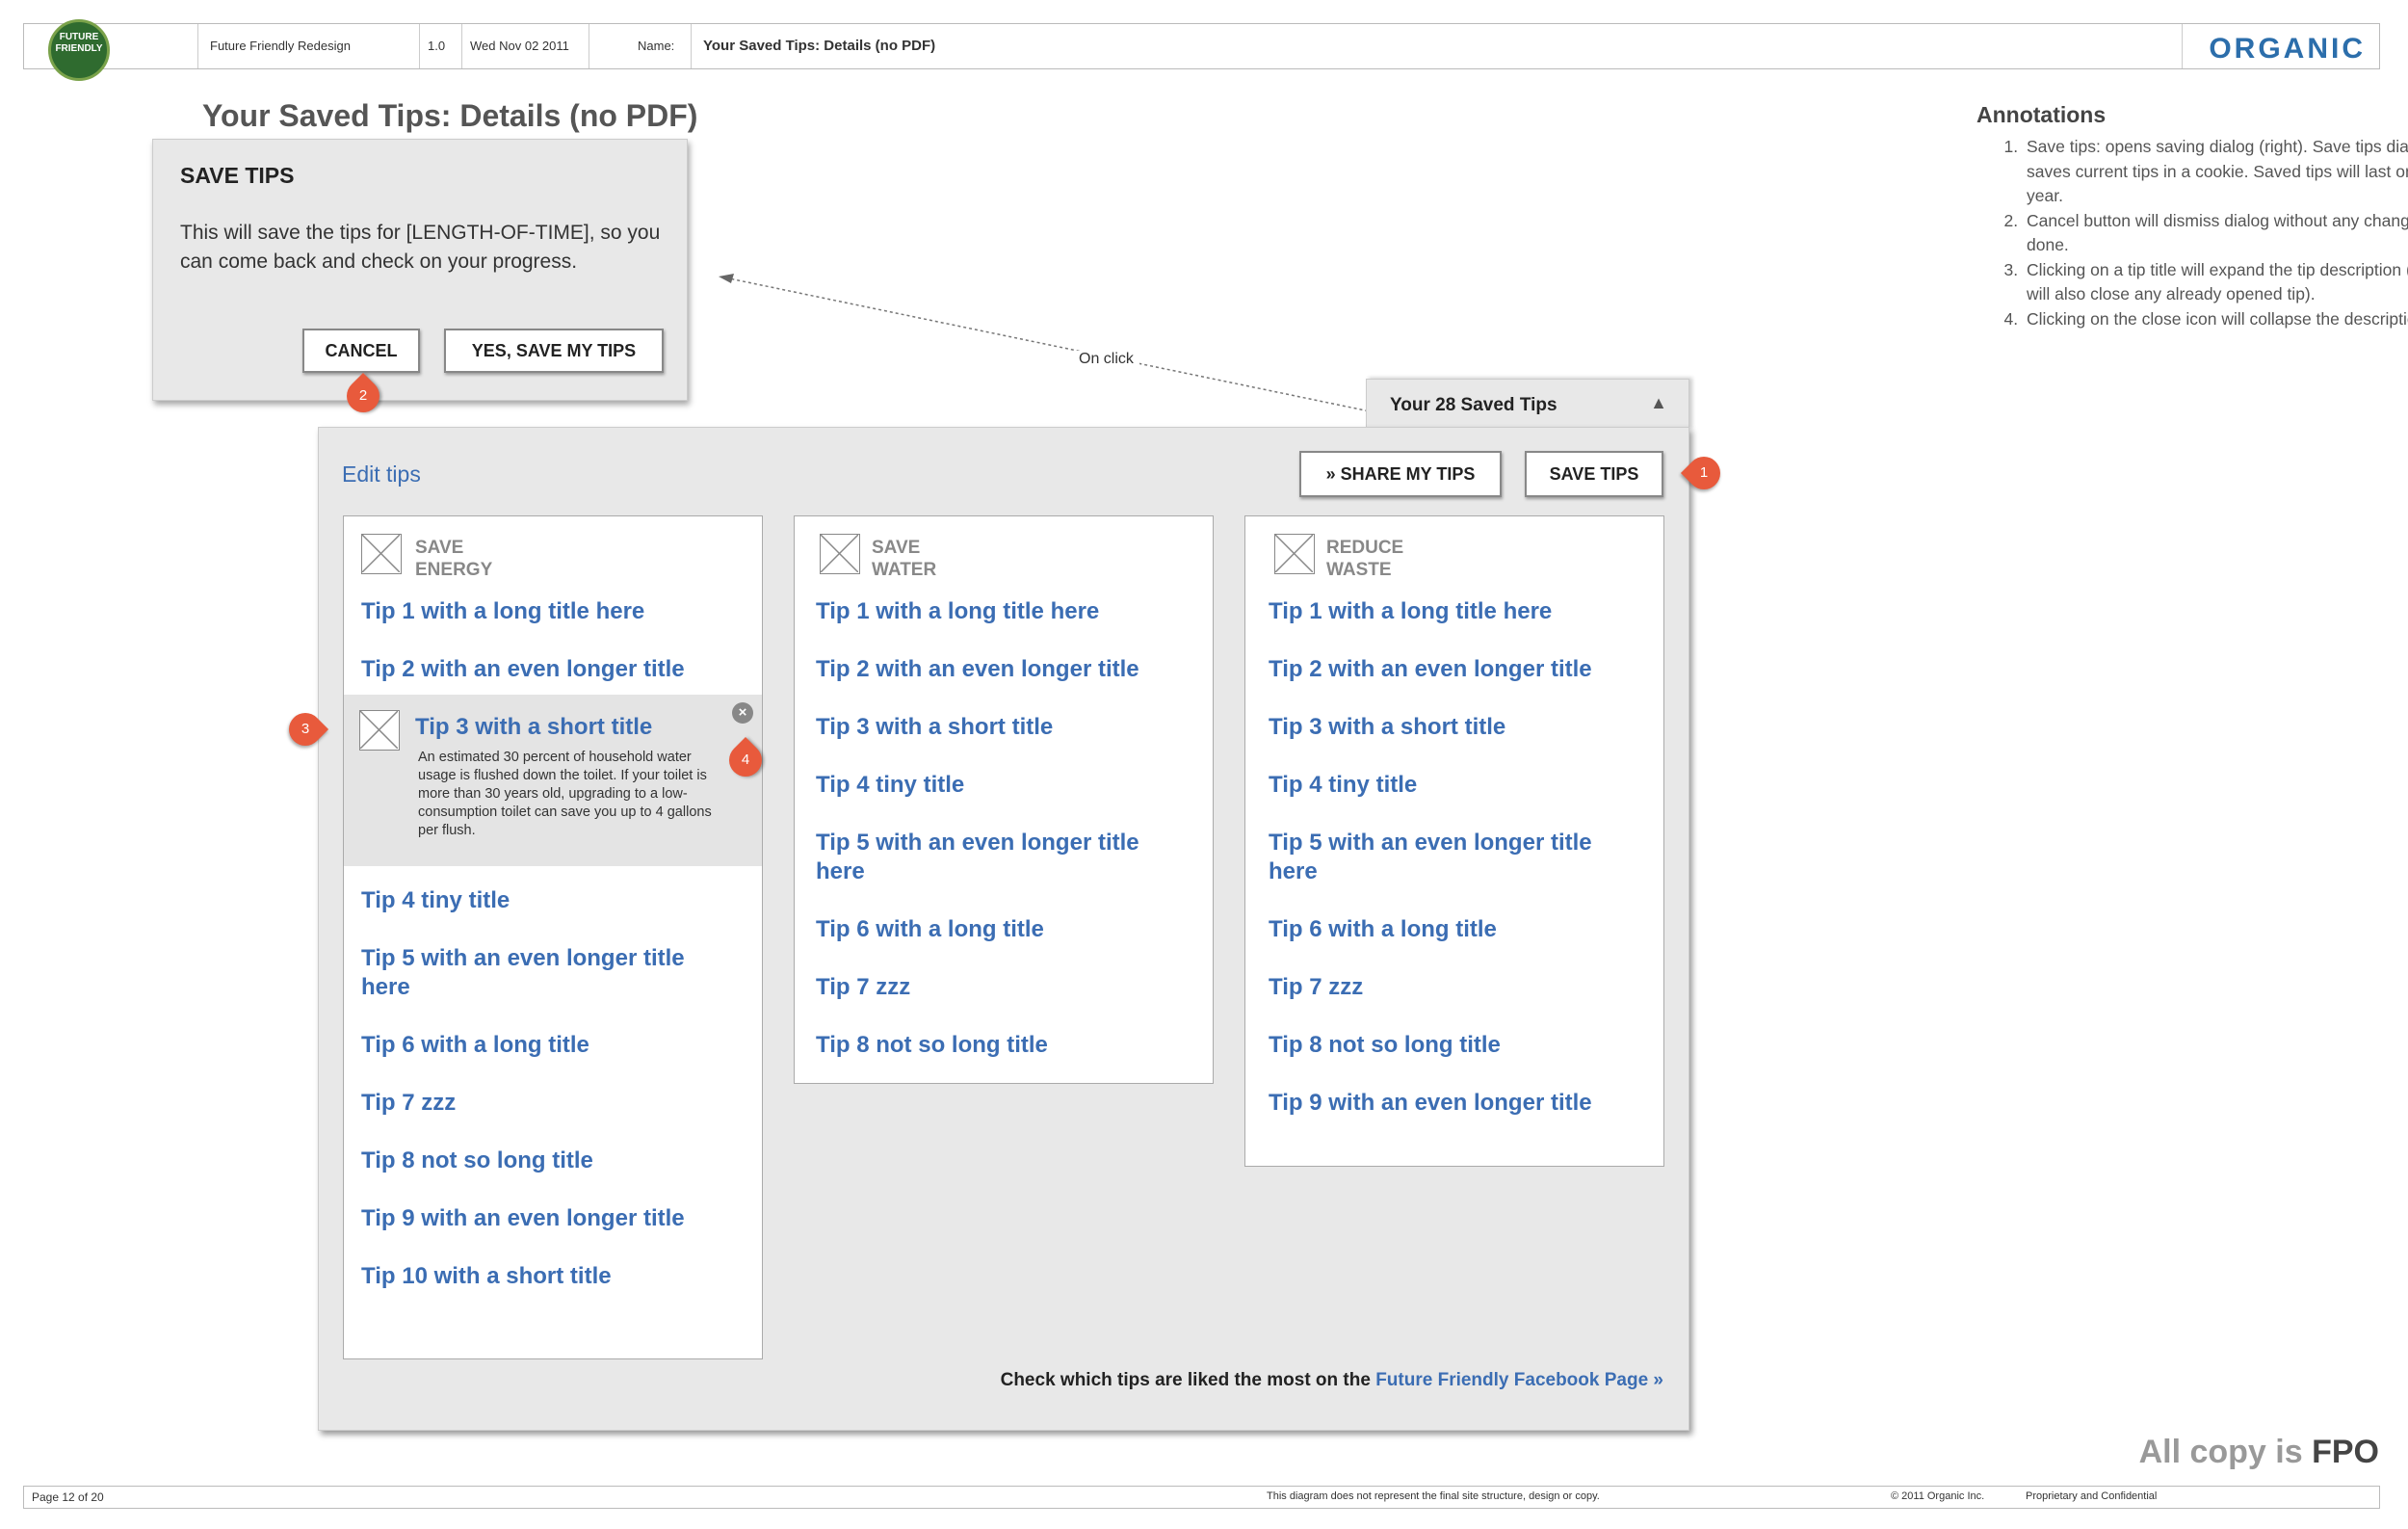 The image size is (2408, 1529). Describe the element at coordinates (1473, 405) in the screenshot. I see `saved-tips-count: Your 28 Saved Tips` at that location.